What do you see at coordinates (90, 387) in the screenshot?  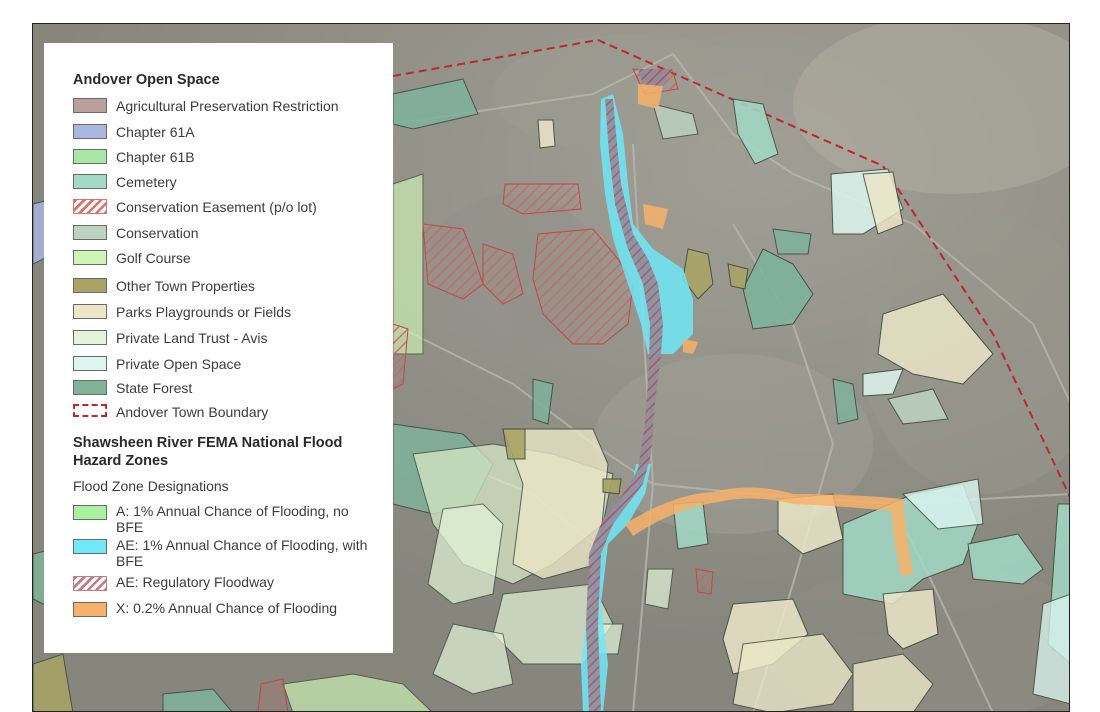 I see `legend-swatch-state-forest` at bounding box center [90, 387].